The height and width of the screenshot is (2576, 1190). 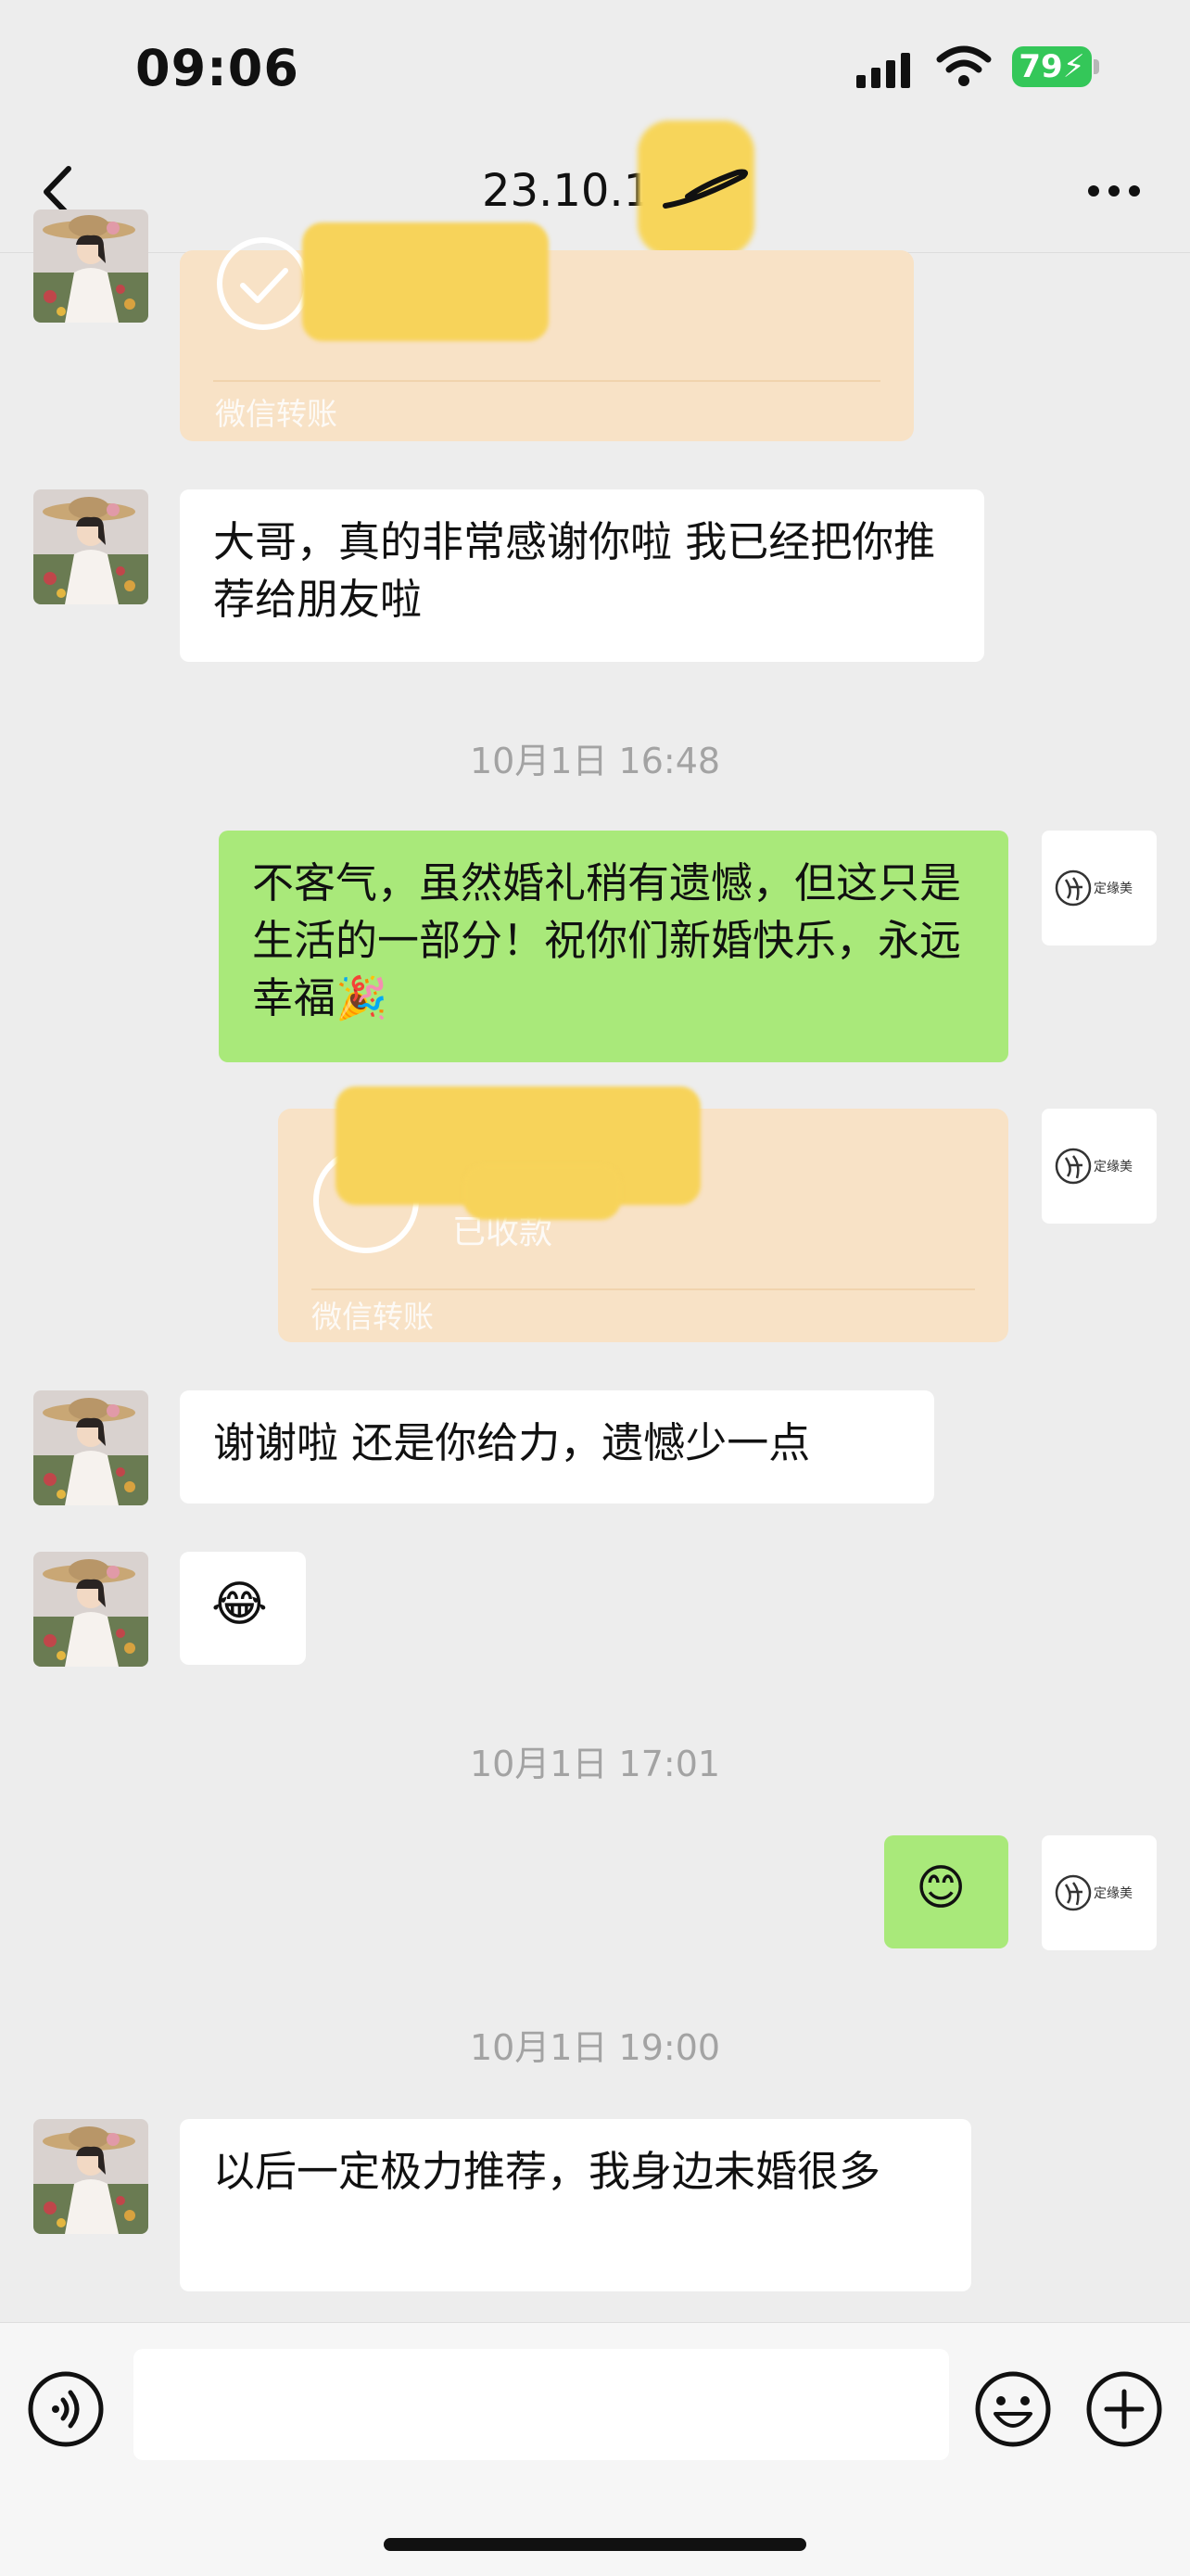 I want to click on status-time: 09:06, so click(x=217, y=68).